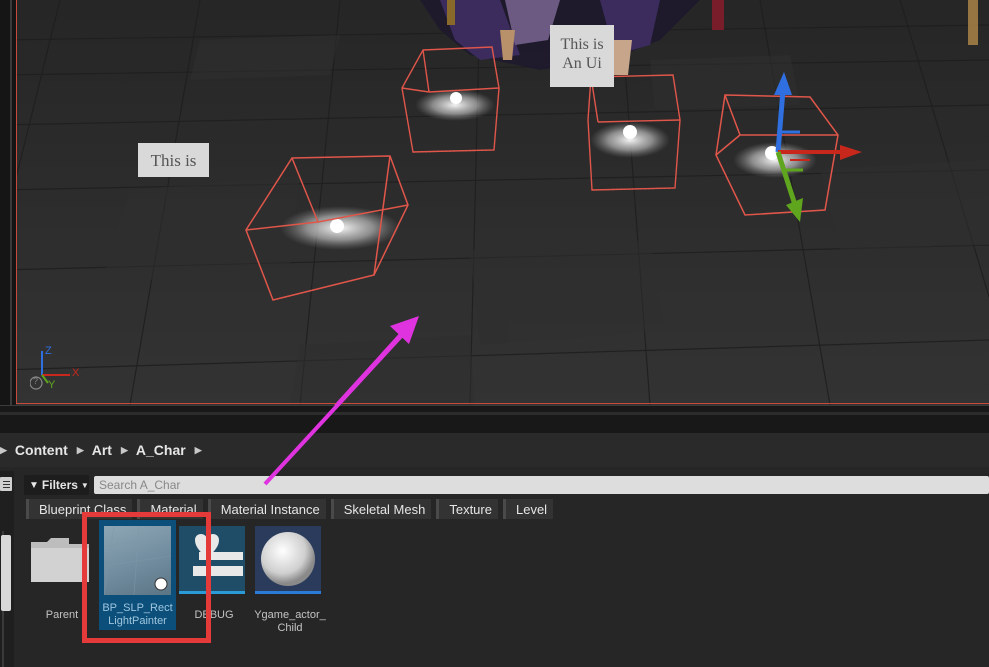 The image size is (989, 667). What do you see at coordinates (528, 509) in the screenshot?
I see `filter-chip-level: Level` at bounding box center [528, 509].